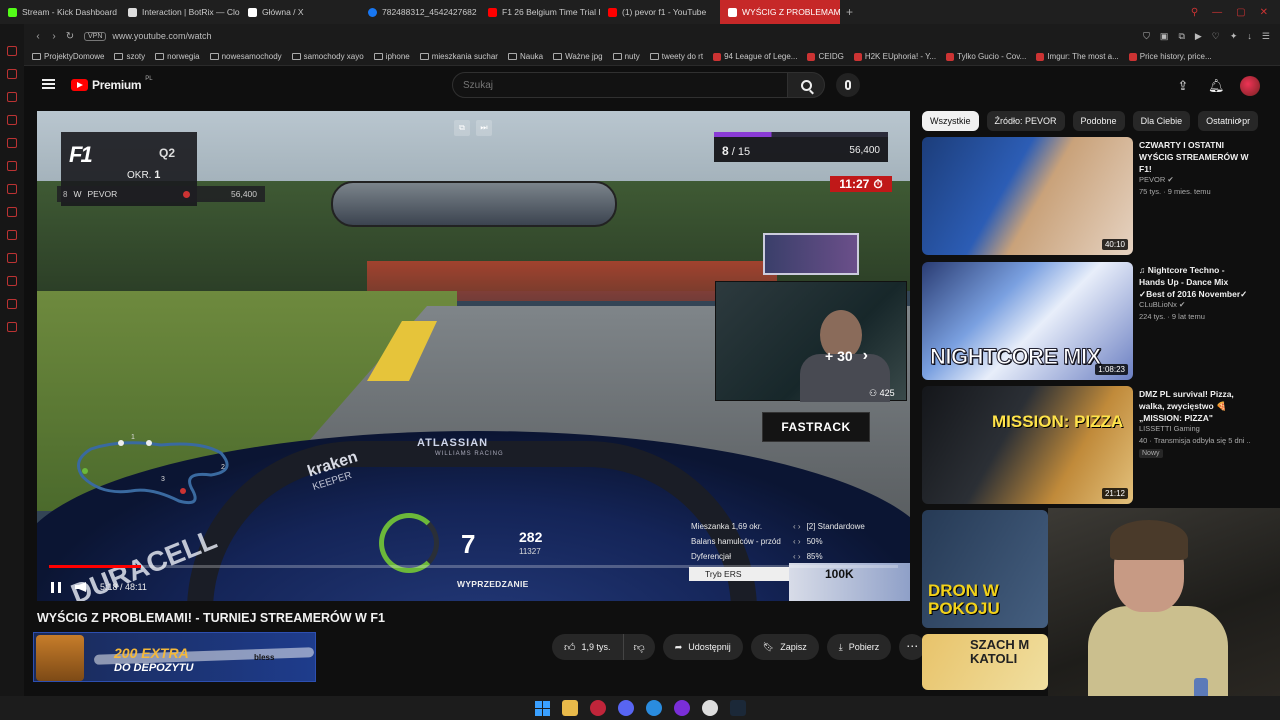  What do you see at coordinates (784, 647) in the screenshot?
I see `save-button: 🔖︎ Zapisz` at bounding box center [784, 647].